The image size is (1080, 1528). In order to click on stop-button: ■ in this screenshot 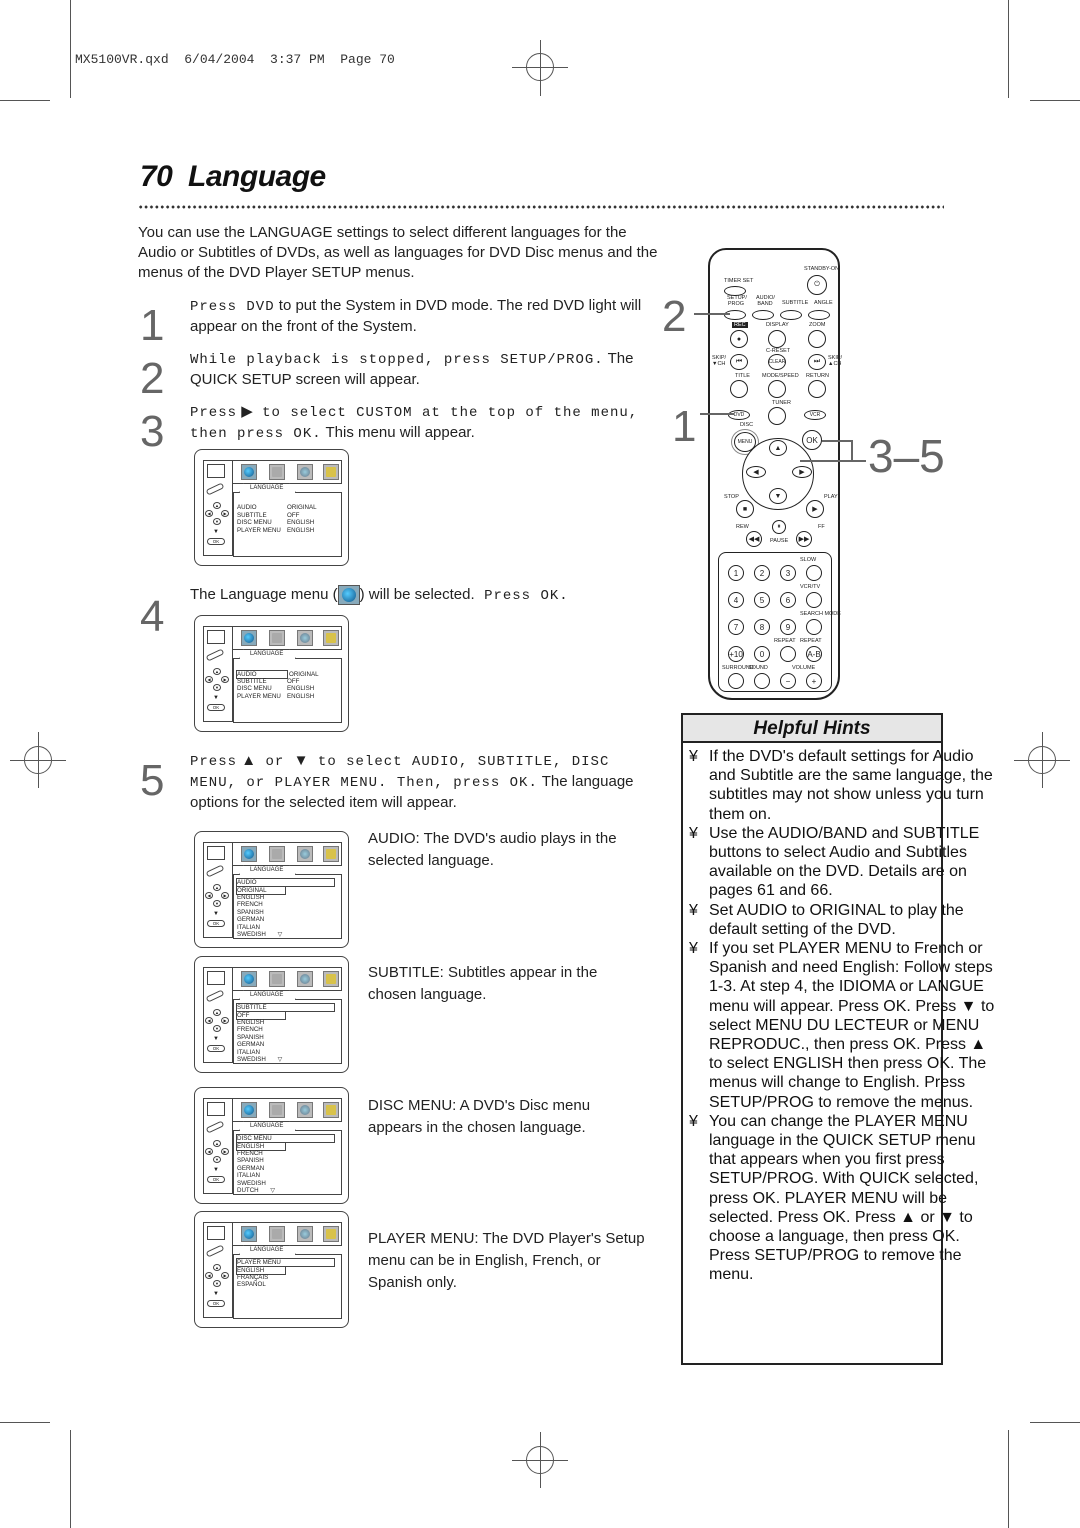, I will do `click(745, 509)`.